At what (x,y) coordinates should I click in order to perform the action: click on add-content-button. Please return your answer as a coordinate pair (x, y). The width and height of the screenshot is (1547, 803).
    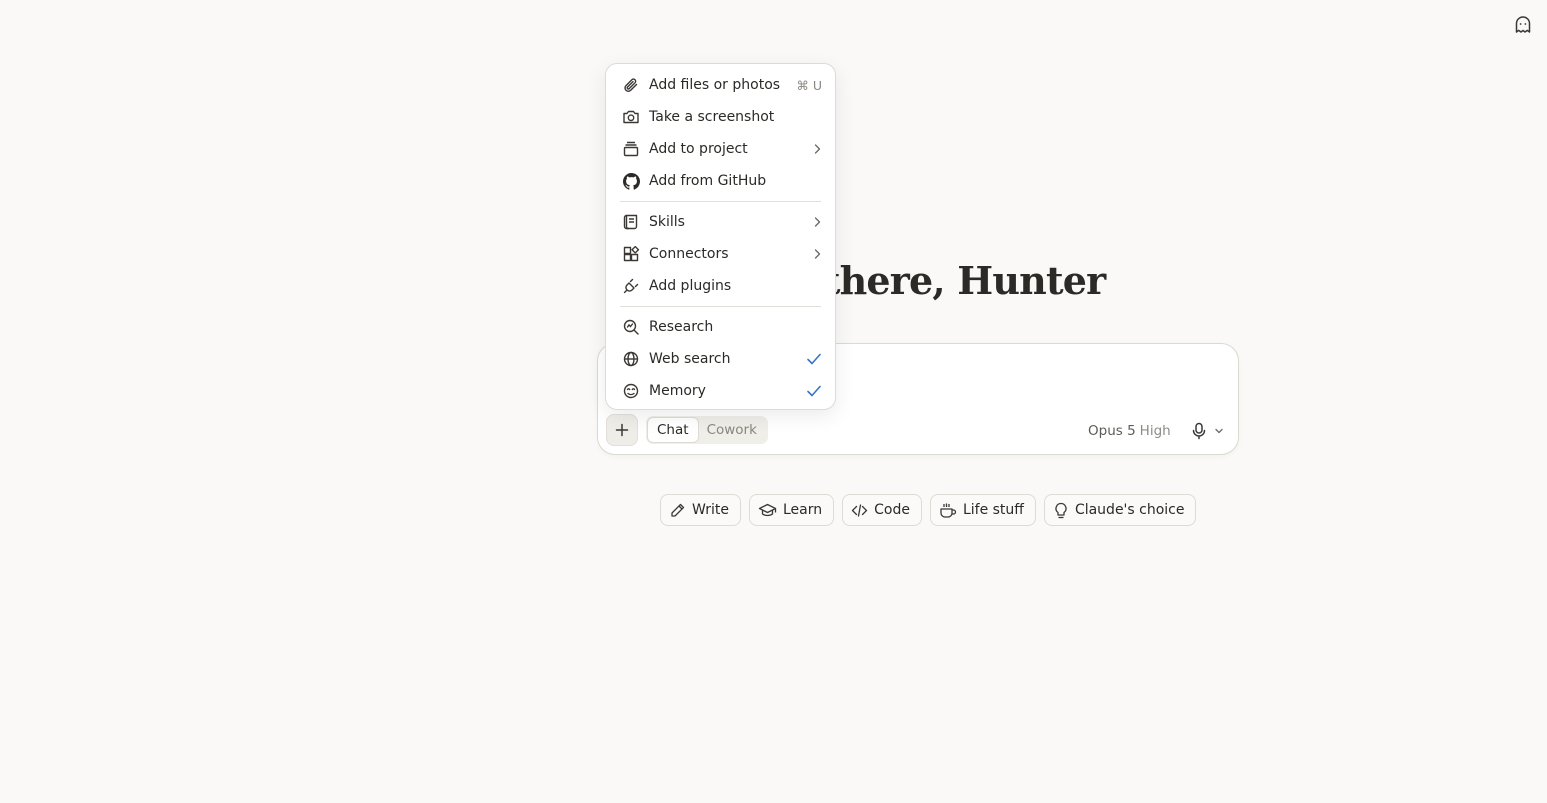
    Looking at the image, I should click on (622, 430).